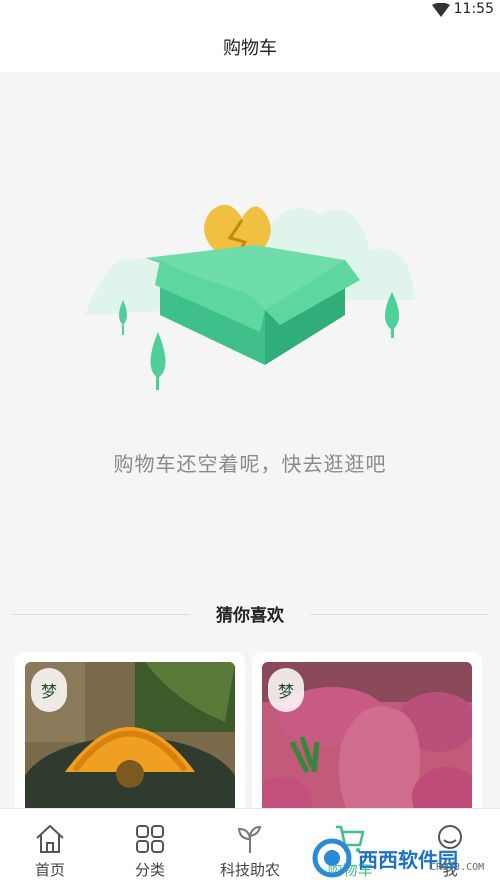  Describe the element at coordinates (457, 867) in the screenshot. I see `watermark-site: CR173.COM` at that location.